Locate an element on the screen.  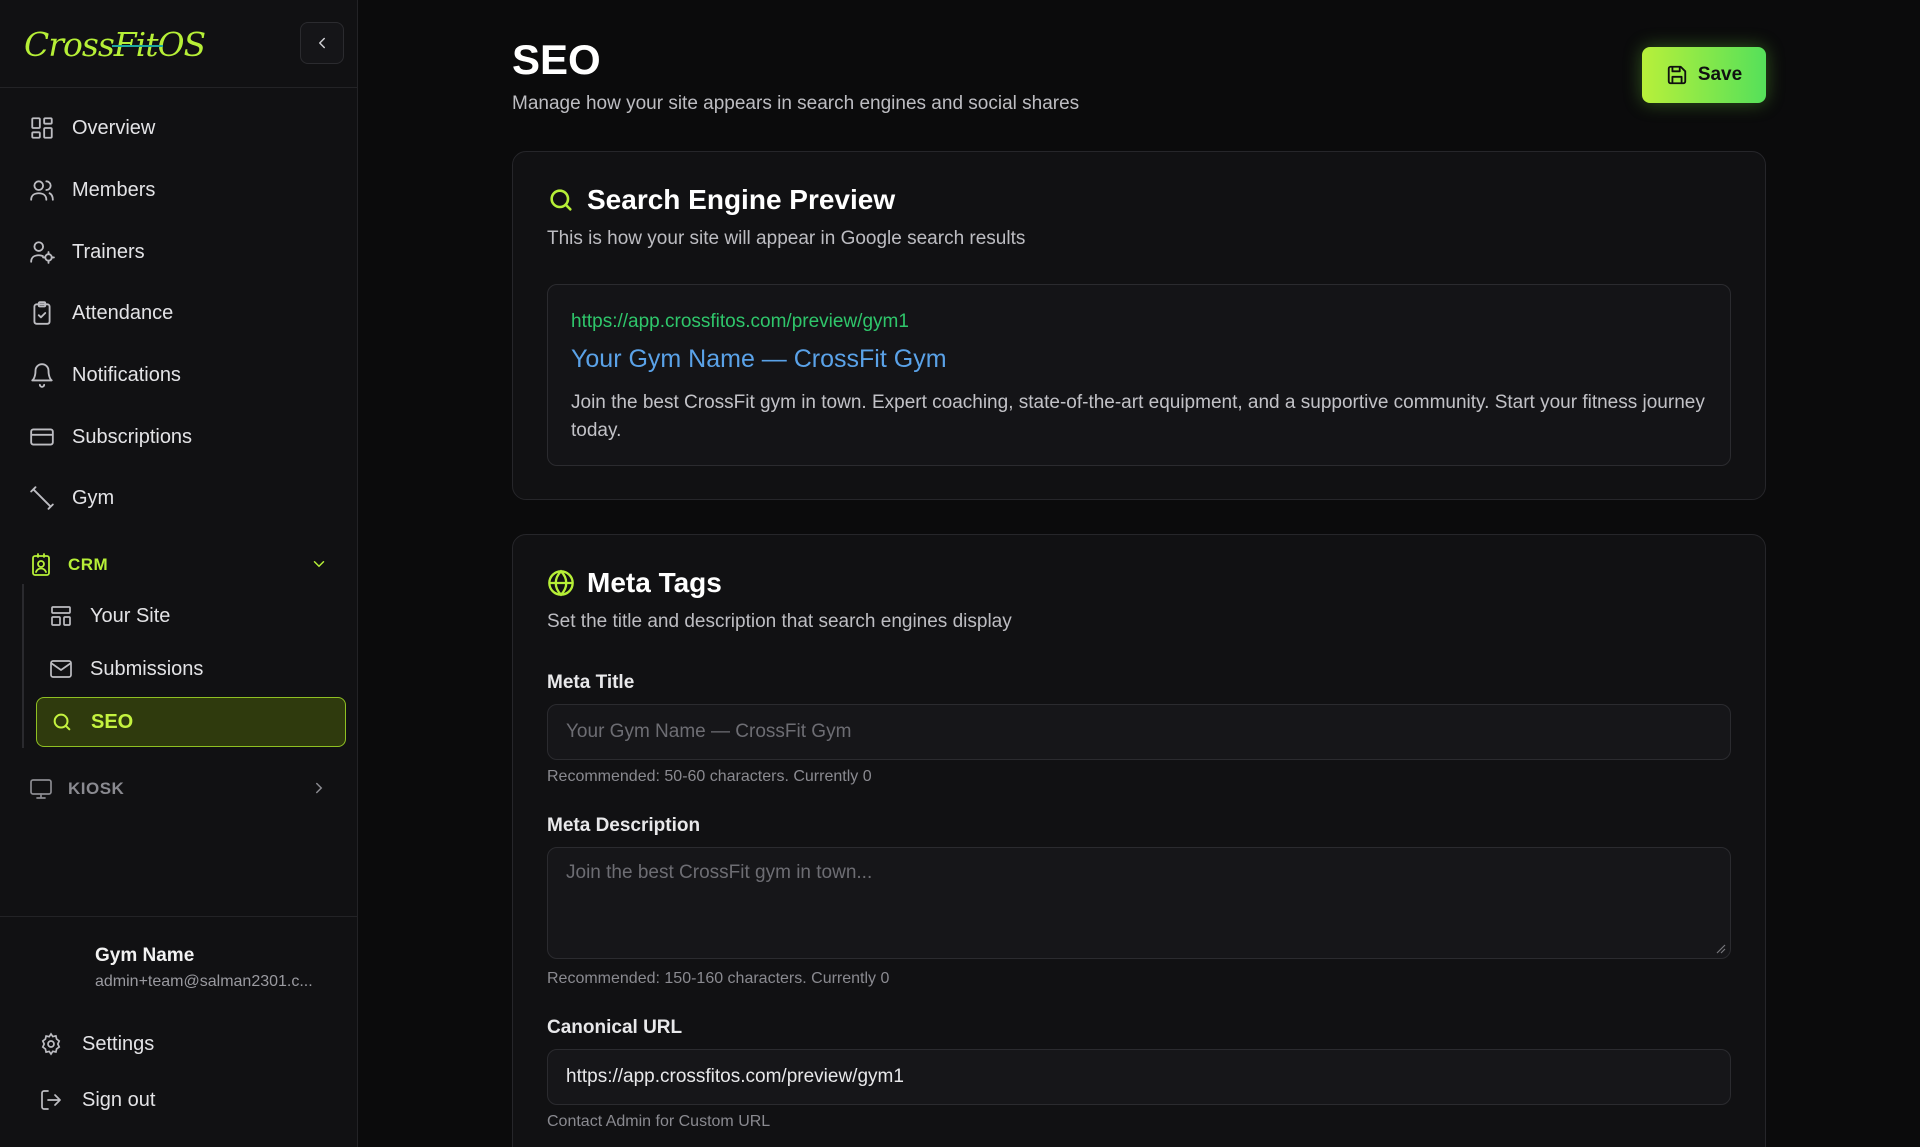
brand-logo: Cross Fit OS is located at coordinates (115, 44).